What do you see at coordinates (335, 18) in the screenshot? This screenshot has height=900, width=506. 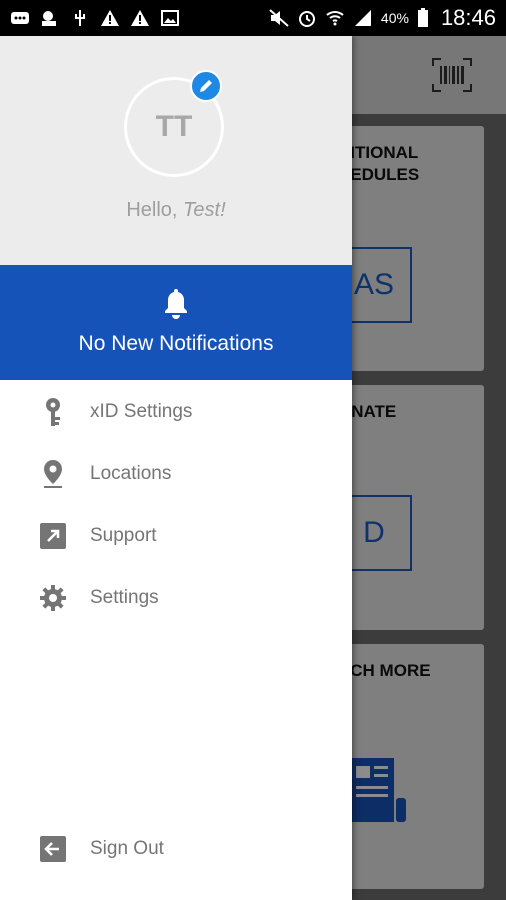 I see `wifi-icon` at bounding box center [335, 18].